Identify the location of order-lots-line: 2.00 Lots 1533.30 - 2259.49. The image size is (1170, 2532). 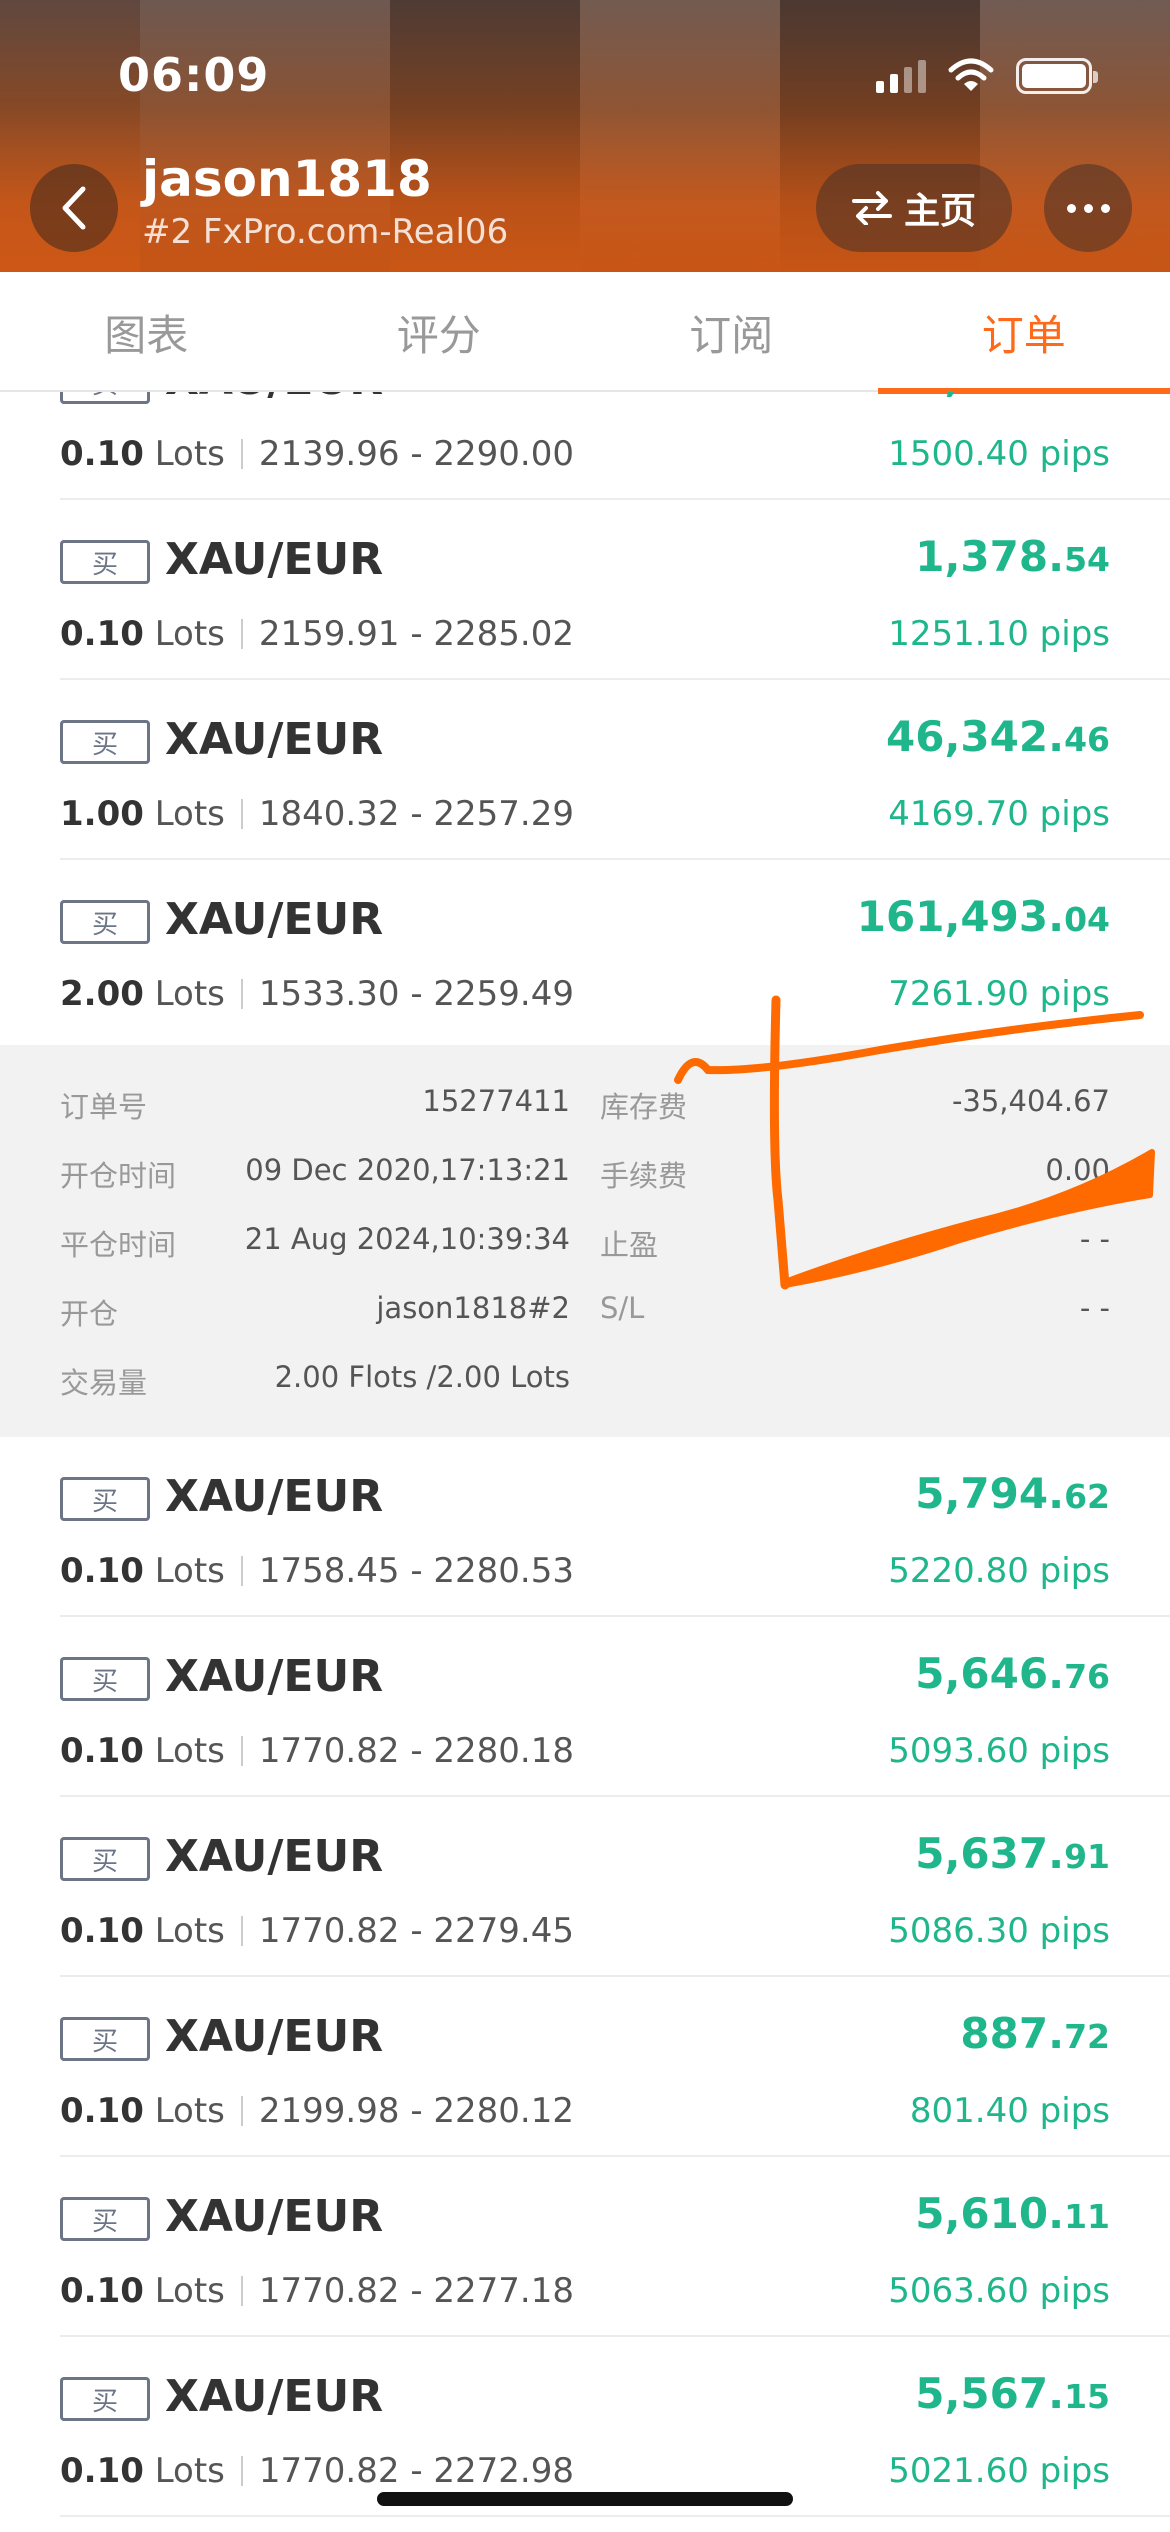
(317, 994).